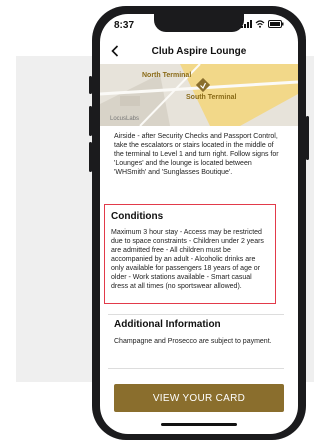  I want to click on page-title: Club Aspire Lounge, so click(199, 51).